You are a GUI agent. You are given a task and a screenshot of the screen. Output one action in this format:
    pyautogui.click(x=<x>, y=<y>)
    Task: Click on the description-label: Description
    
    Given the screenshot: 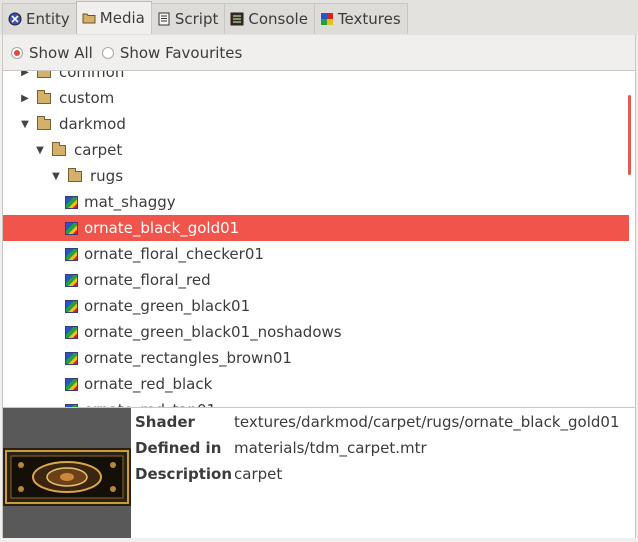 What is the action you would take?
    pyautogui.click(x=184, y=474)
    